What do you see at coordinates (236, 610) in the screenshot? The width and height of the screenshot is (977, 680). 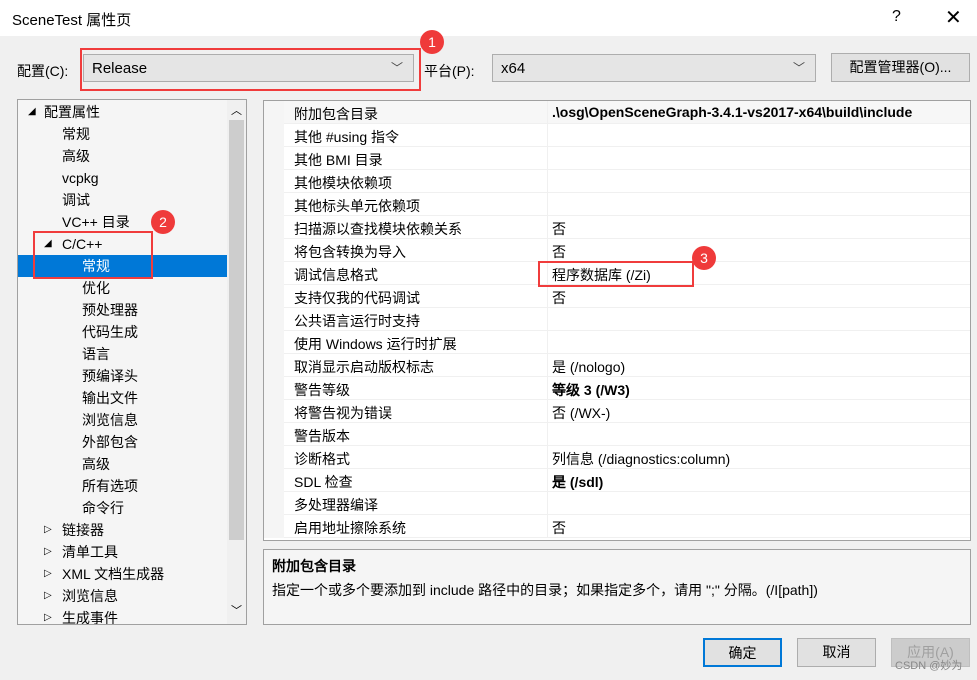 I see `scroll-down-icon: ﹀` at bounding box center [236, 610].